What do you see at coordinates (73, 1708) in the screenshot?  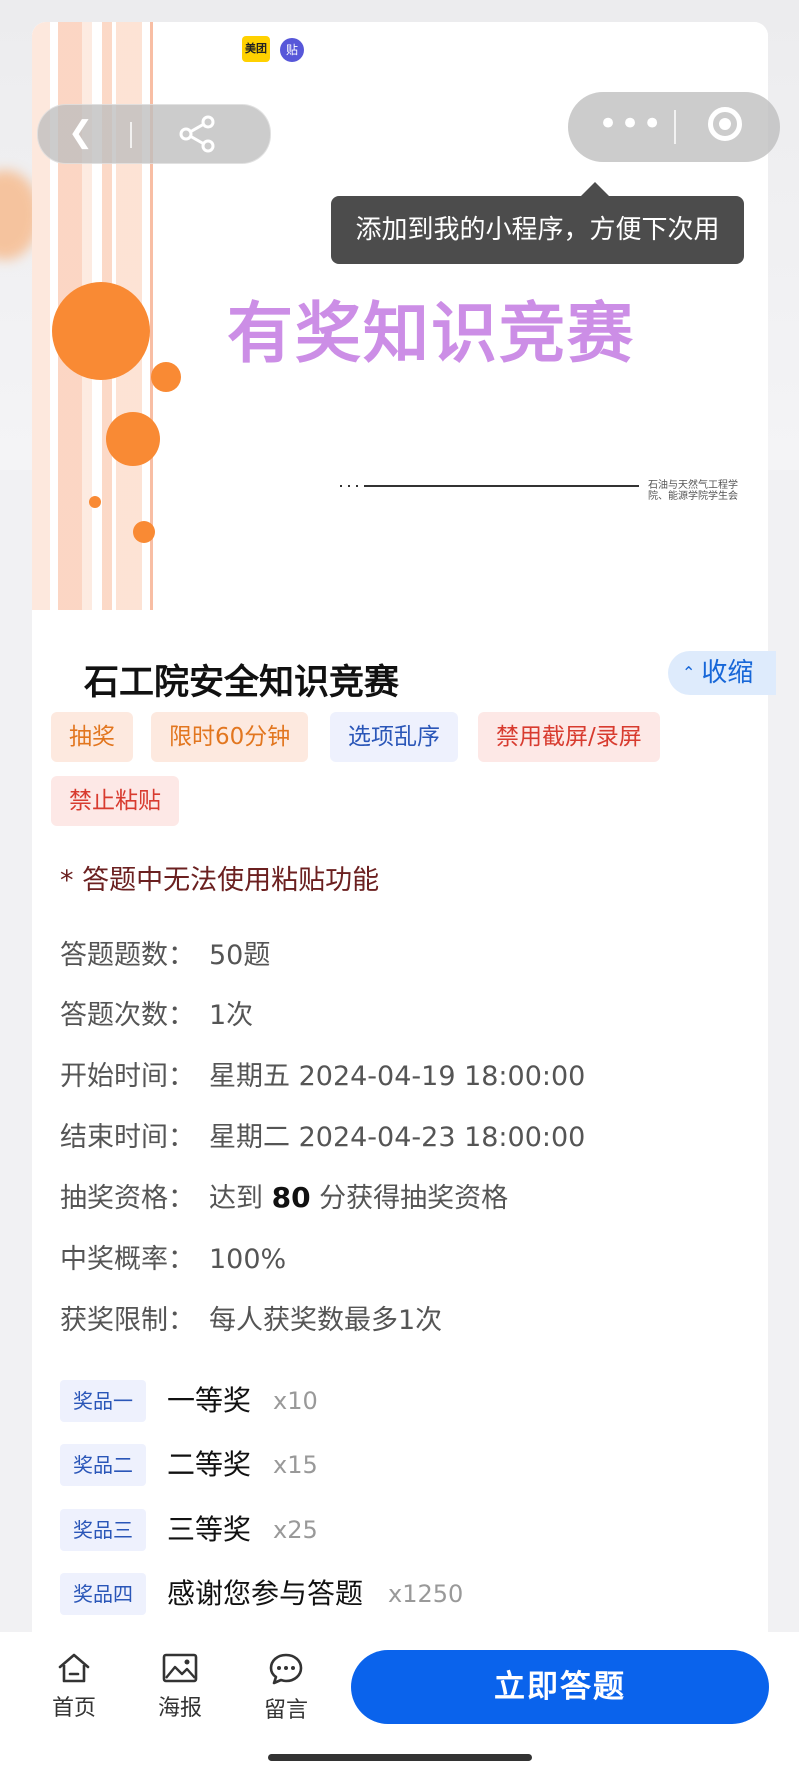 I see `nav-home-label: 首页` at bounding box center [73, 1708].